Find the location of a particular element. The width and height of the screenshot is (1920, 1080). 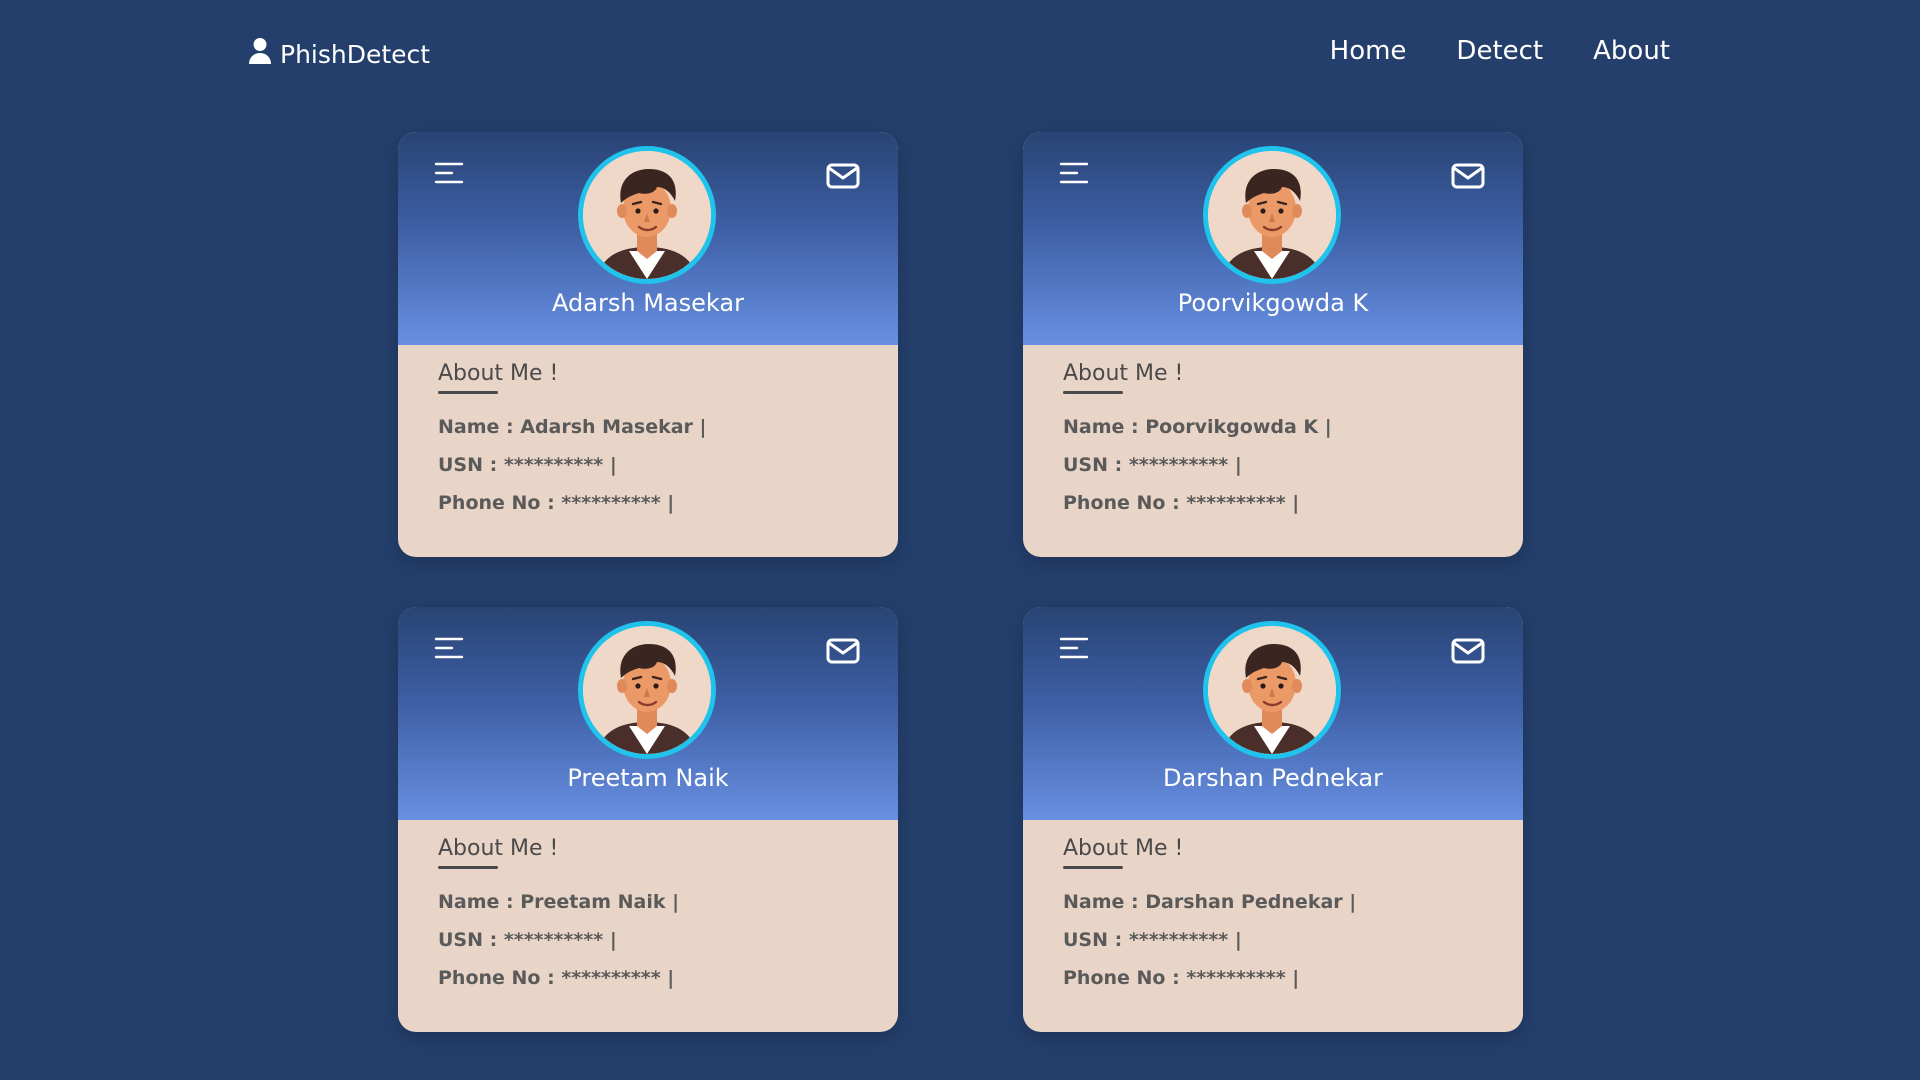

card-name: Darshan Pednekar is located at coordinates (1273, 778).